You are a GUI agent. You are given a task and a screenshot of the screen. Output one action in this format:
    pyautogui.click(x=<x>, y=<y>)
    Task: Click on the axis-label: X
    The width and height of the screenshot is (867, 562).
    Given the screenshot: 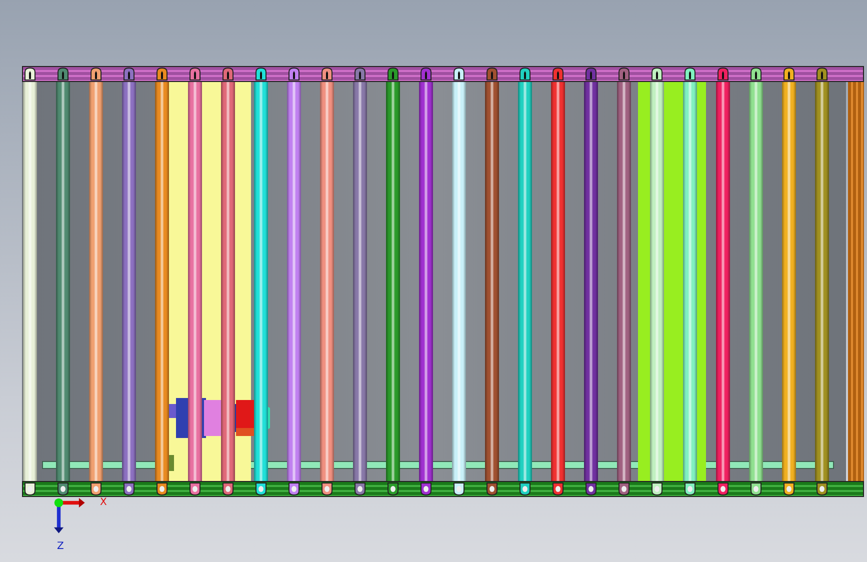 What is the action you would take?
    pyautogui.click(x=103, y=503)
    